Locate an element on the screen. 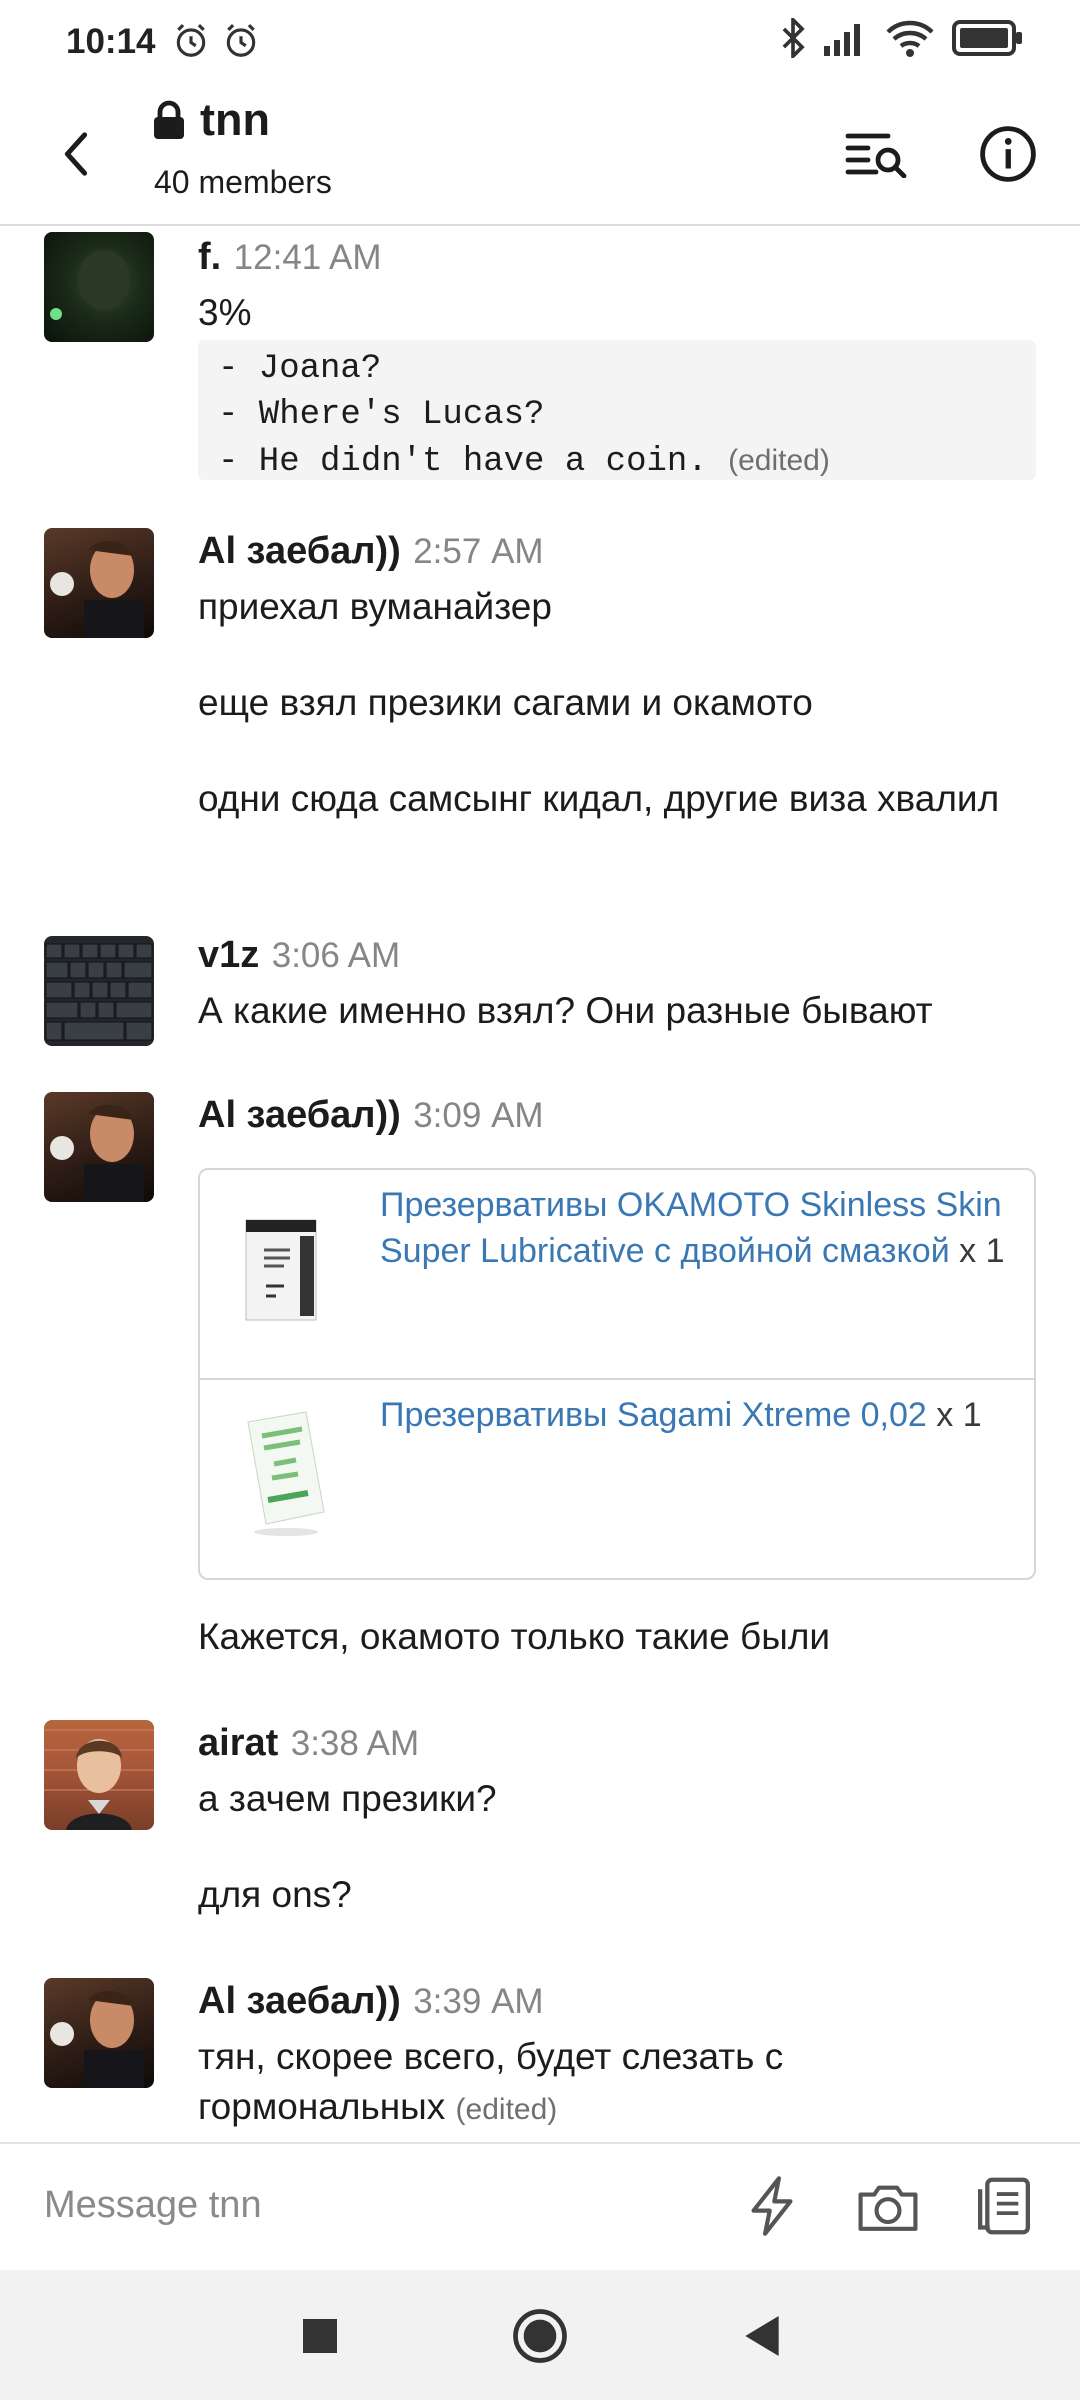 The height and width of the screenshot is (2400, 1080). attachment-button is located at coordinates (1004, 2206).